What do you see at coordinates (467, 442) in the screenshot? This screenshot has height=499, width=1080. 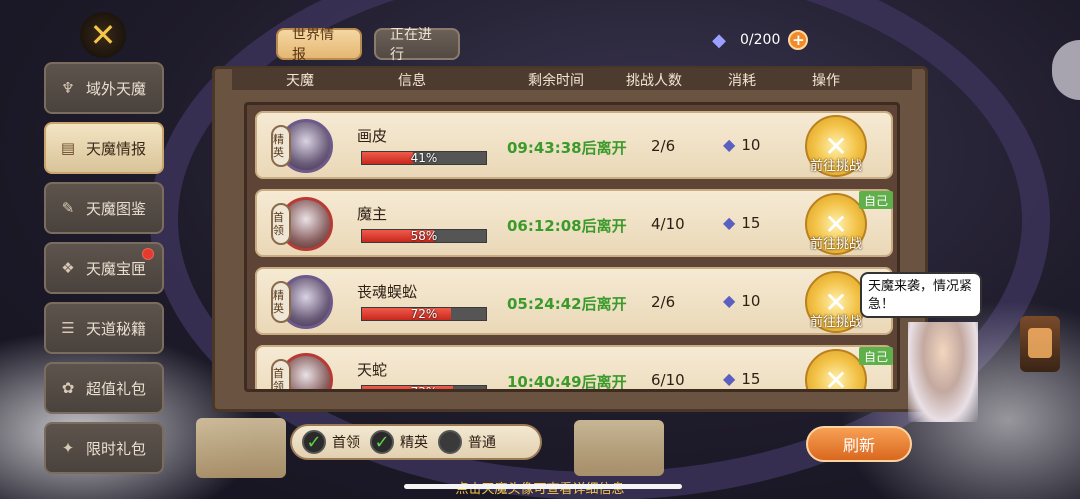 I see `filter-2: 普通` at bounding box center [467, 442].